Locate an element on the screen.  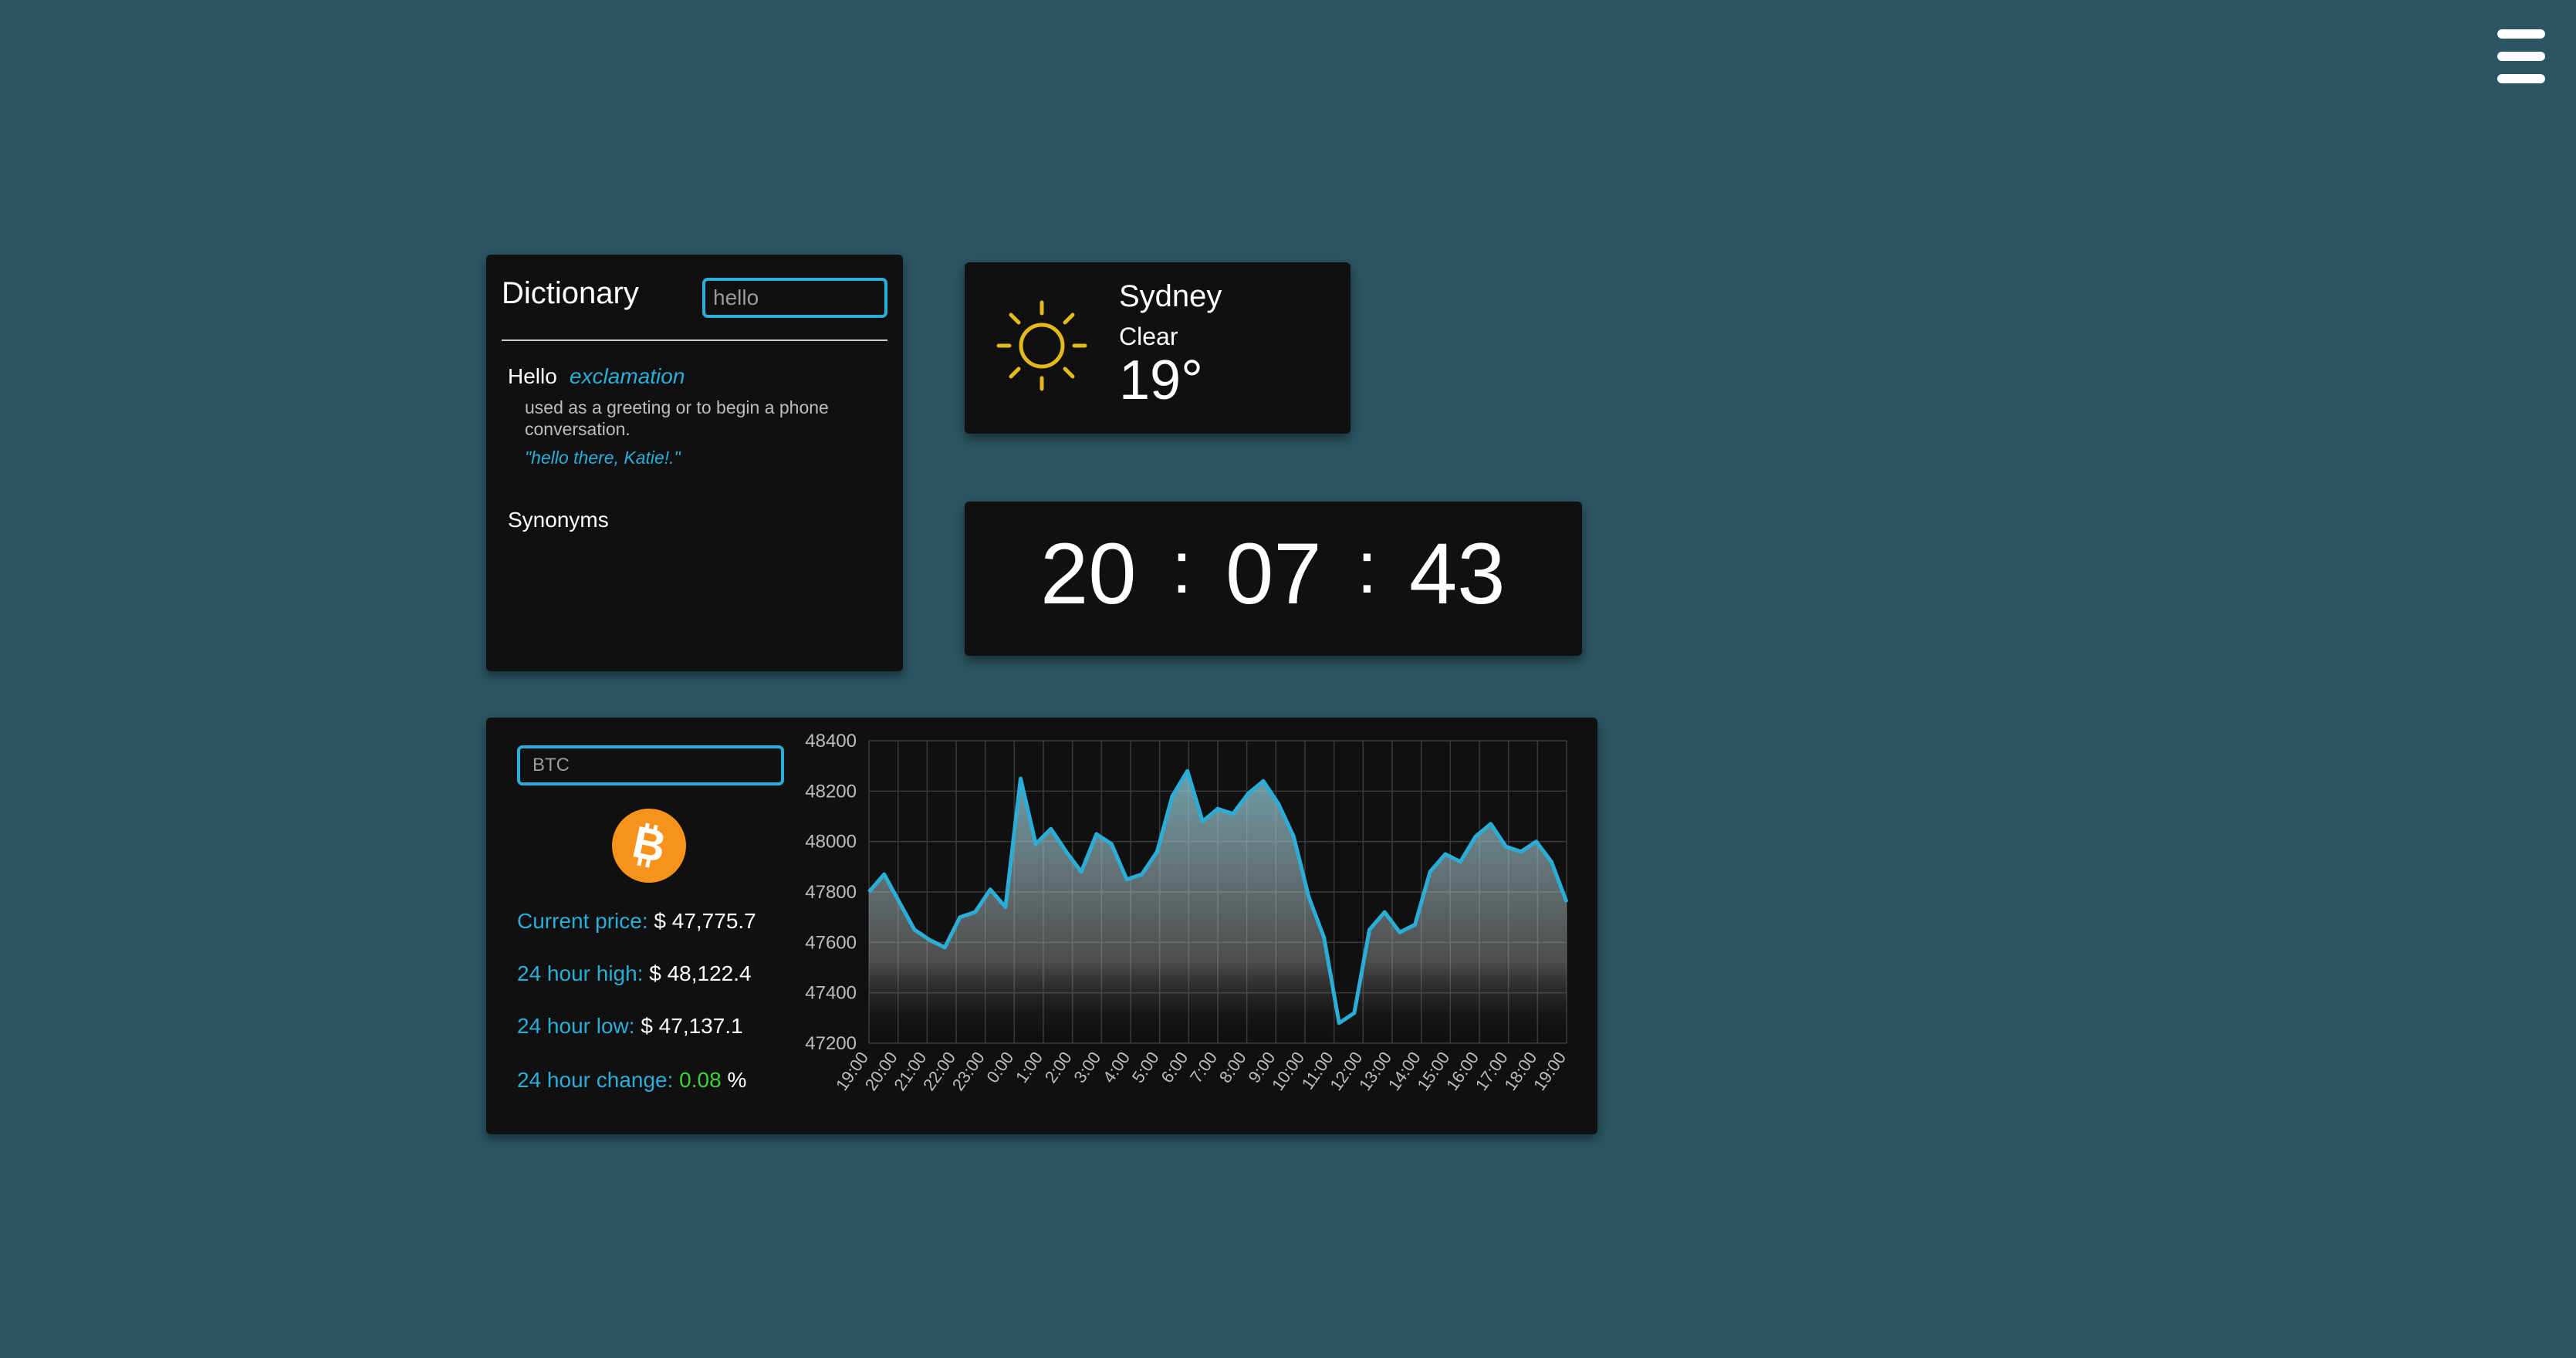
x-tick-label: 0:00 is located at coordinates (999, 1067).